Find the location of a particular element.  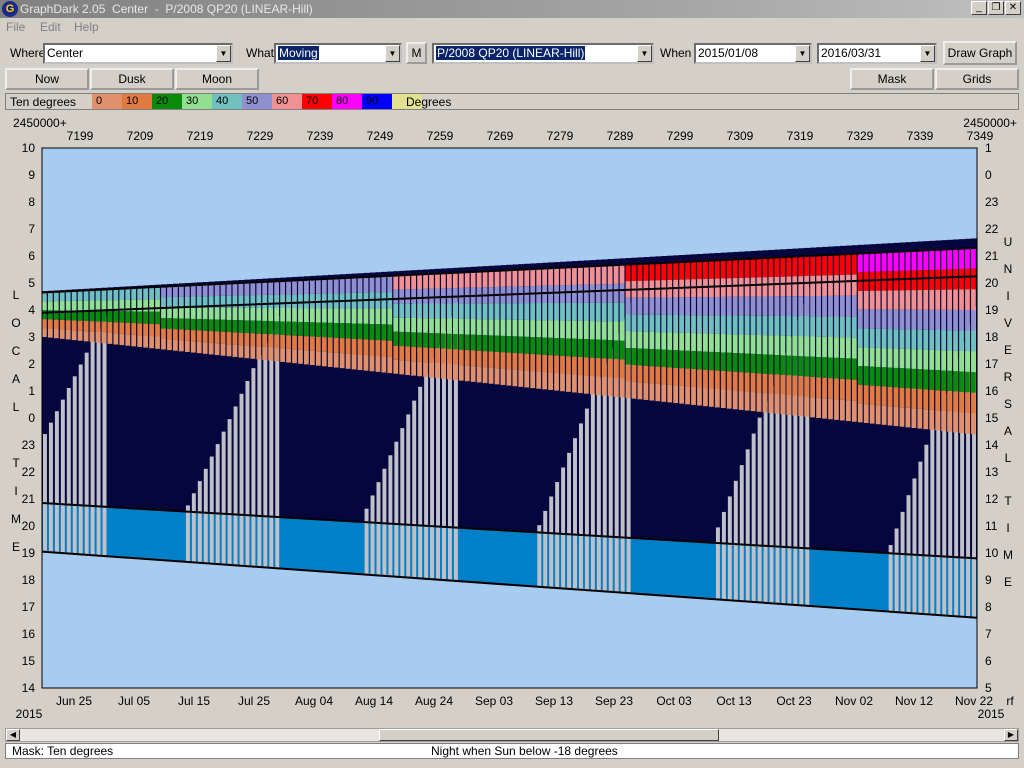

object-select: P/2008 QP20 (LINEAR-Hill) ▼ is located at coordinates (543, 53).